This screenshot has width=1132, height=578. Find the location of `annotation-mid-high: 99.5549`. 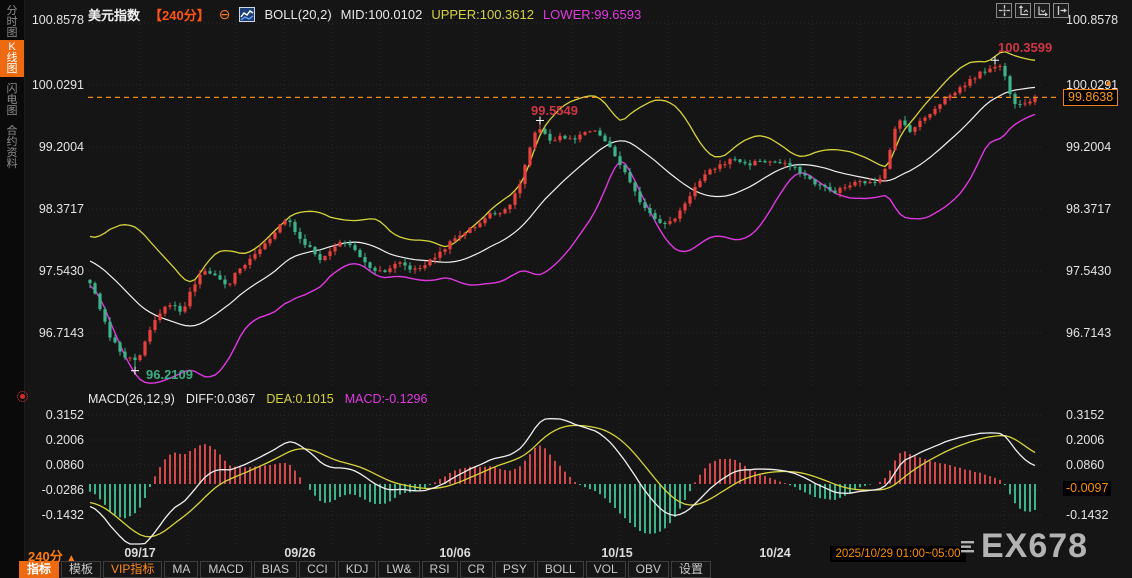

annotation-mid-high: 99.5549 is located at coordinates (554, 110).